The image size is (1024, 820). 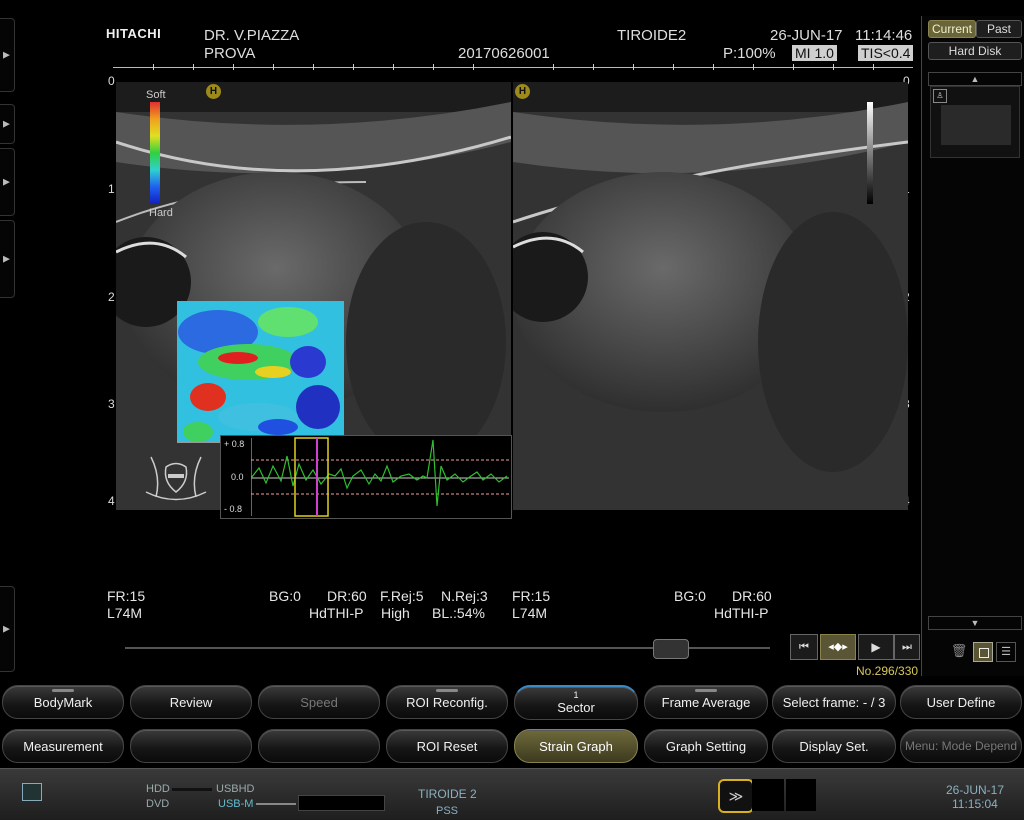 What do you see at coordinates (975, 804) in the screenshot?
I see `footer-time: 11:15:04` at bounding box center [975, 804].